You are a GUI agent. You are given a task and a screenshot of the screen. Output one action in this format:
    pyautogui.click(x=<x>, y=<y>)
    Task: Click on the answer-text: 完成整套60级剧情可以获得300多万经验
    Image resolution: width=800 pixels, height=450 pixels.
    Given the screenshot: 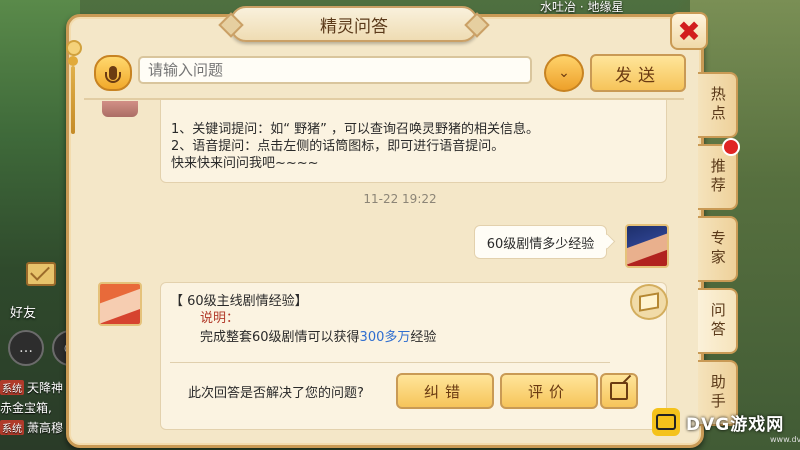 What is the action you would take?
    pyautogui.click(x=318, y=335)
    